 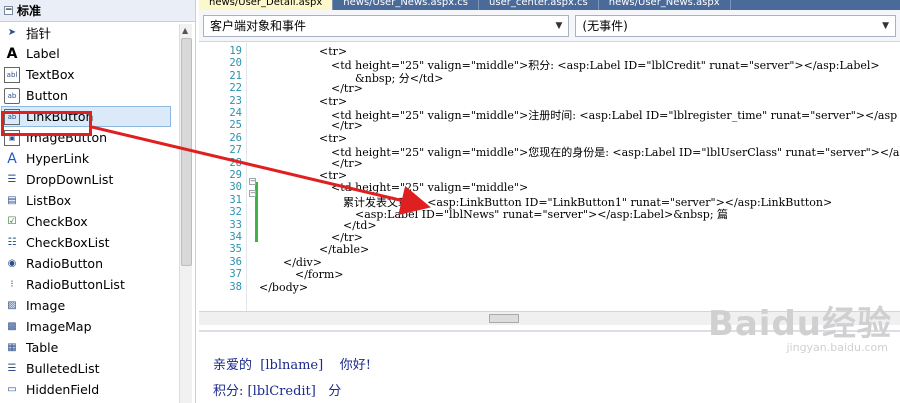 I want to click on object-dropdown-value: 客户端对象和事件, so click(x=258, y=26).